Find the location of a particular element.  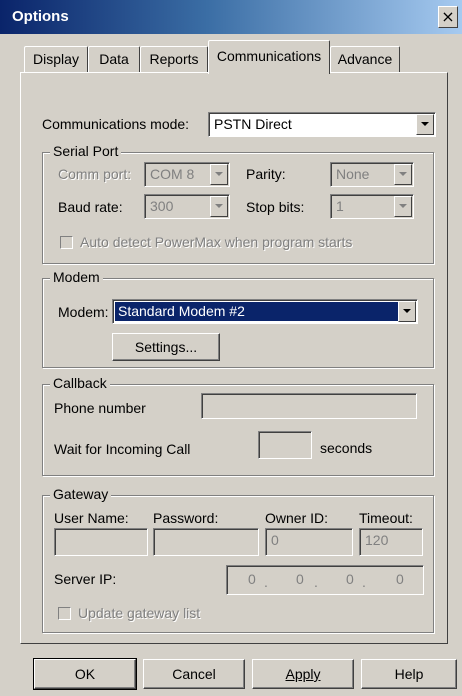

window-title: Options is located at coordinates (40, 16).